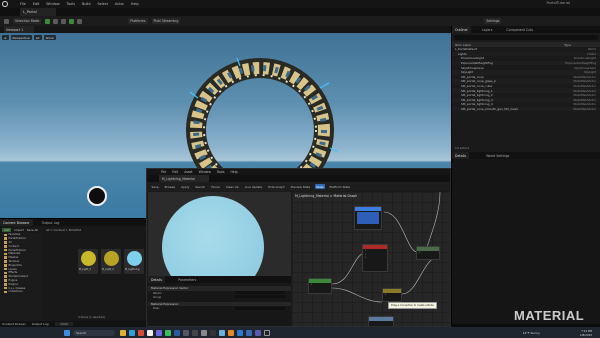 Image resolution: width=600 pixels, height=338 pixels. What do you see at coordinates (216, 186) in the screenshot?
I see `me-toolbar-button: Home` at bounding box center [216, 186].